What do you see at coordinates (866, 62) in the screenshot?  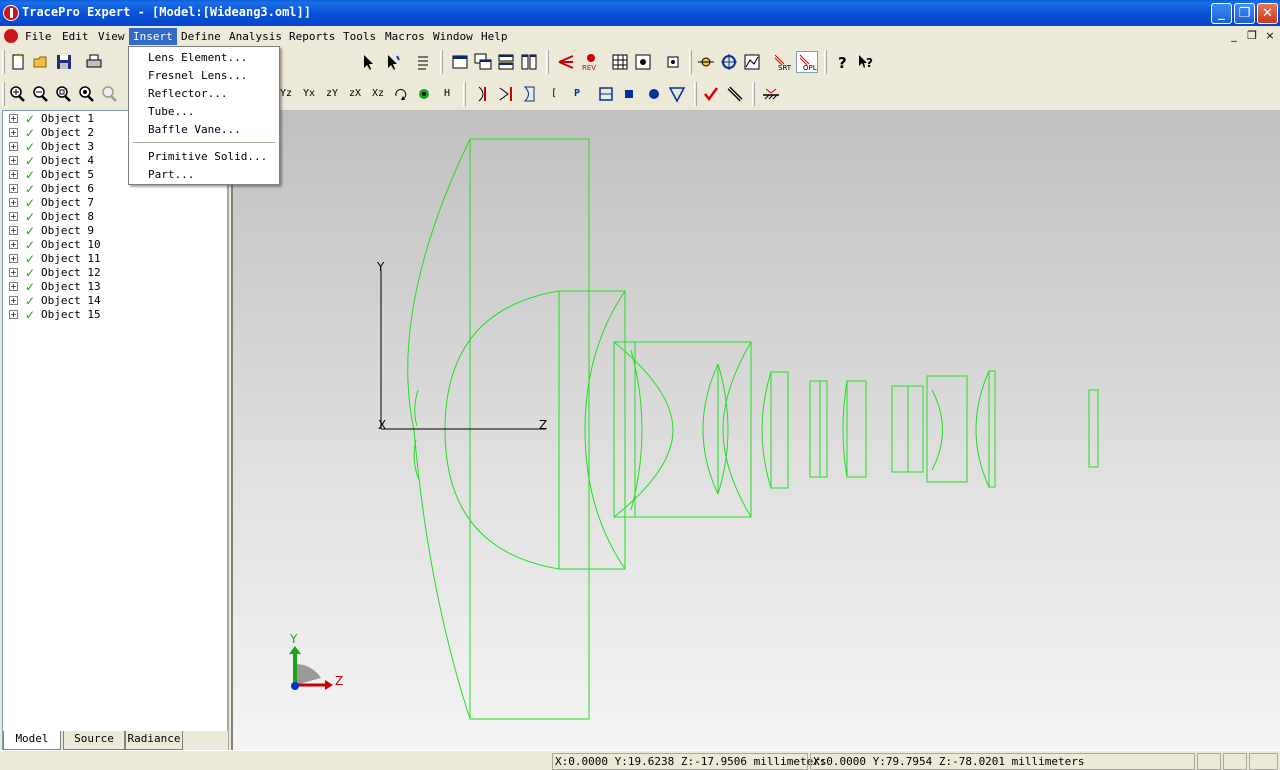 I see `context-help-icon: ?` at bounding box center [866, 62].